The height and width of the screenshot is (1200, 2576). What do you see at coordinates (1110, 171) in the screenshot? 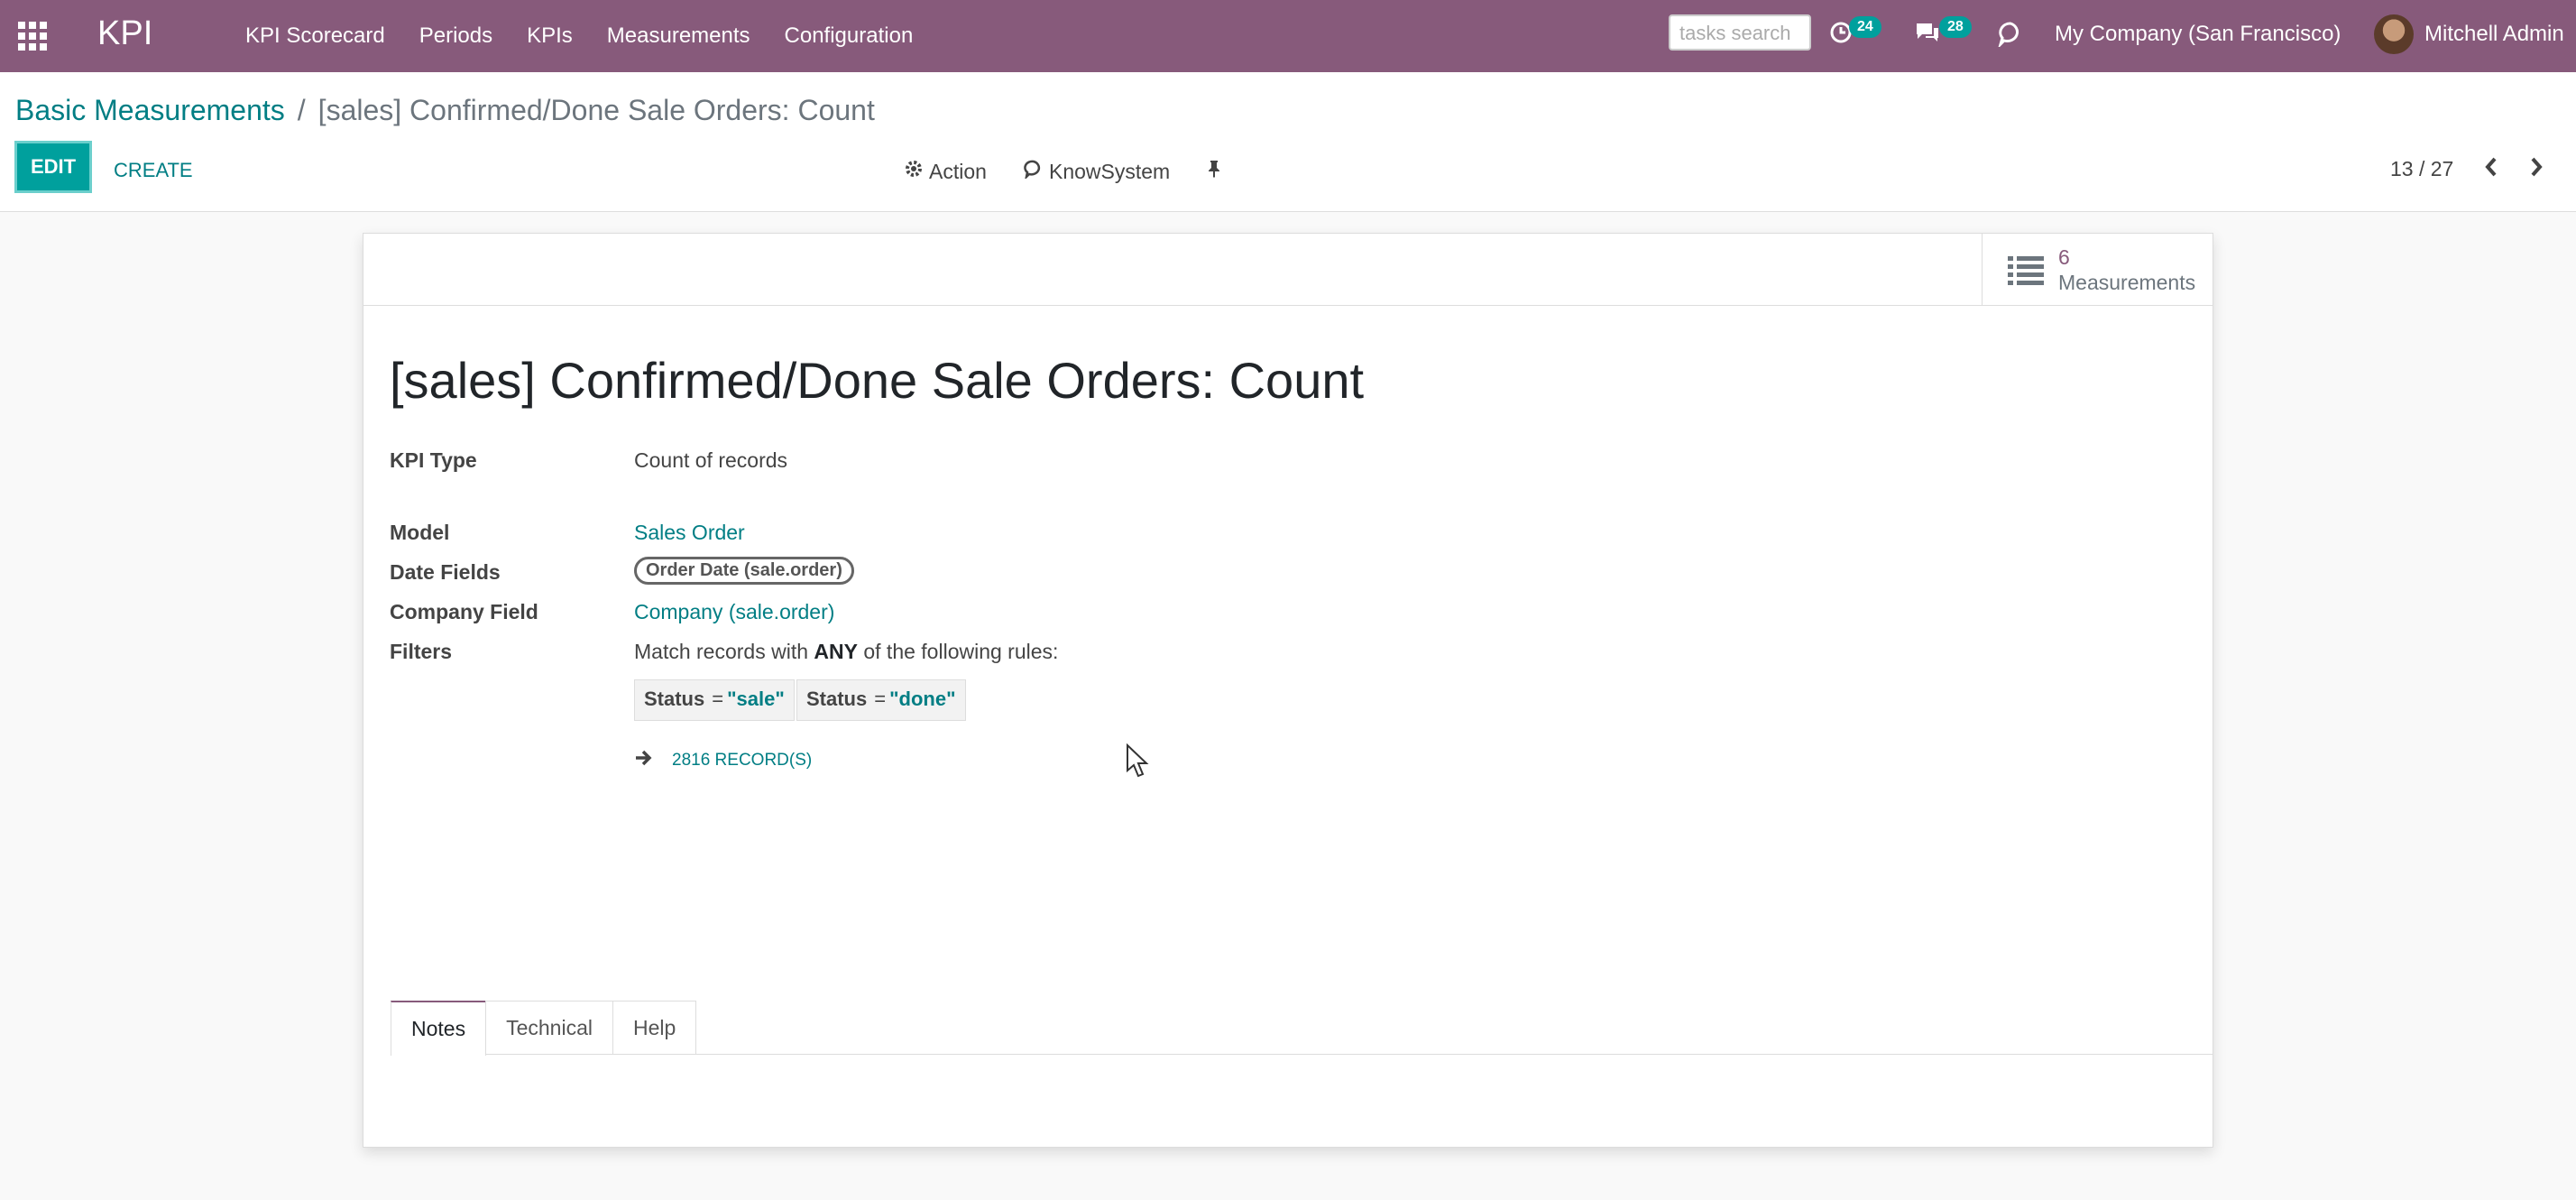
I see `knowsystem-label: KnowSystem` at bounding box center [1110, 171].